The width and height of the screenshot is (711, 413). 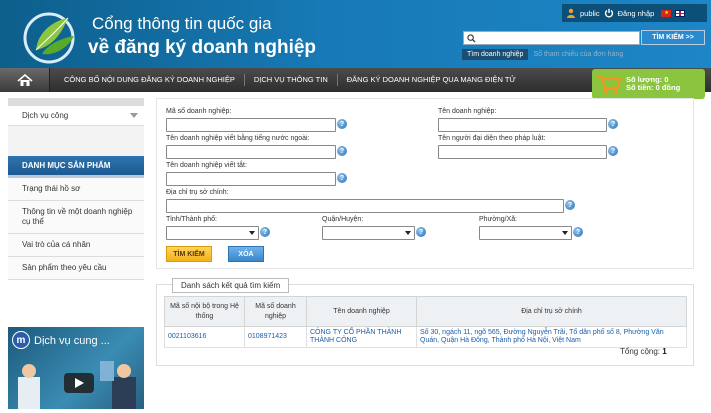 I want to click on home-button, so click(x=25, y=80).